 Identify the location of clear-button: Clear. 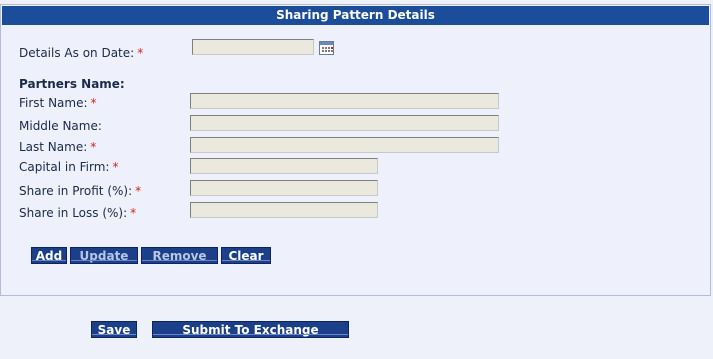
(246, 255).